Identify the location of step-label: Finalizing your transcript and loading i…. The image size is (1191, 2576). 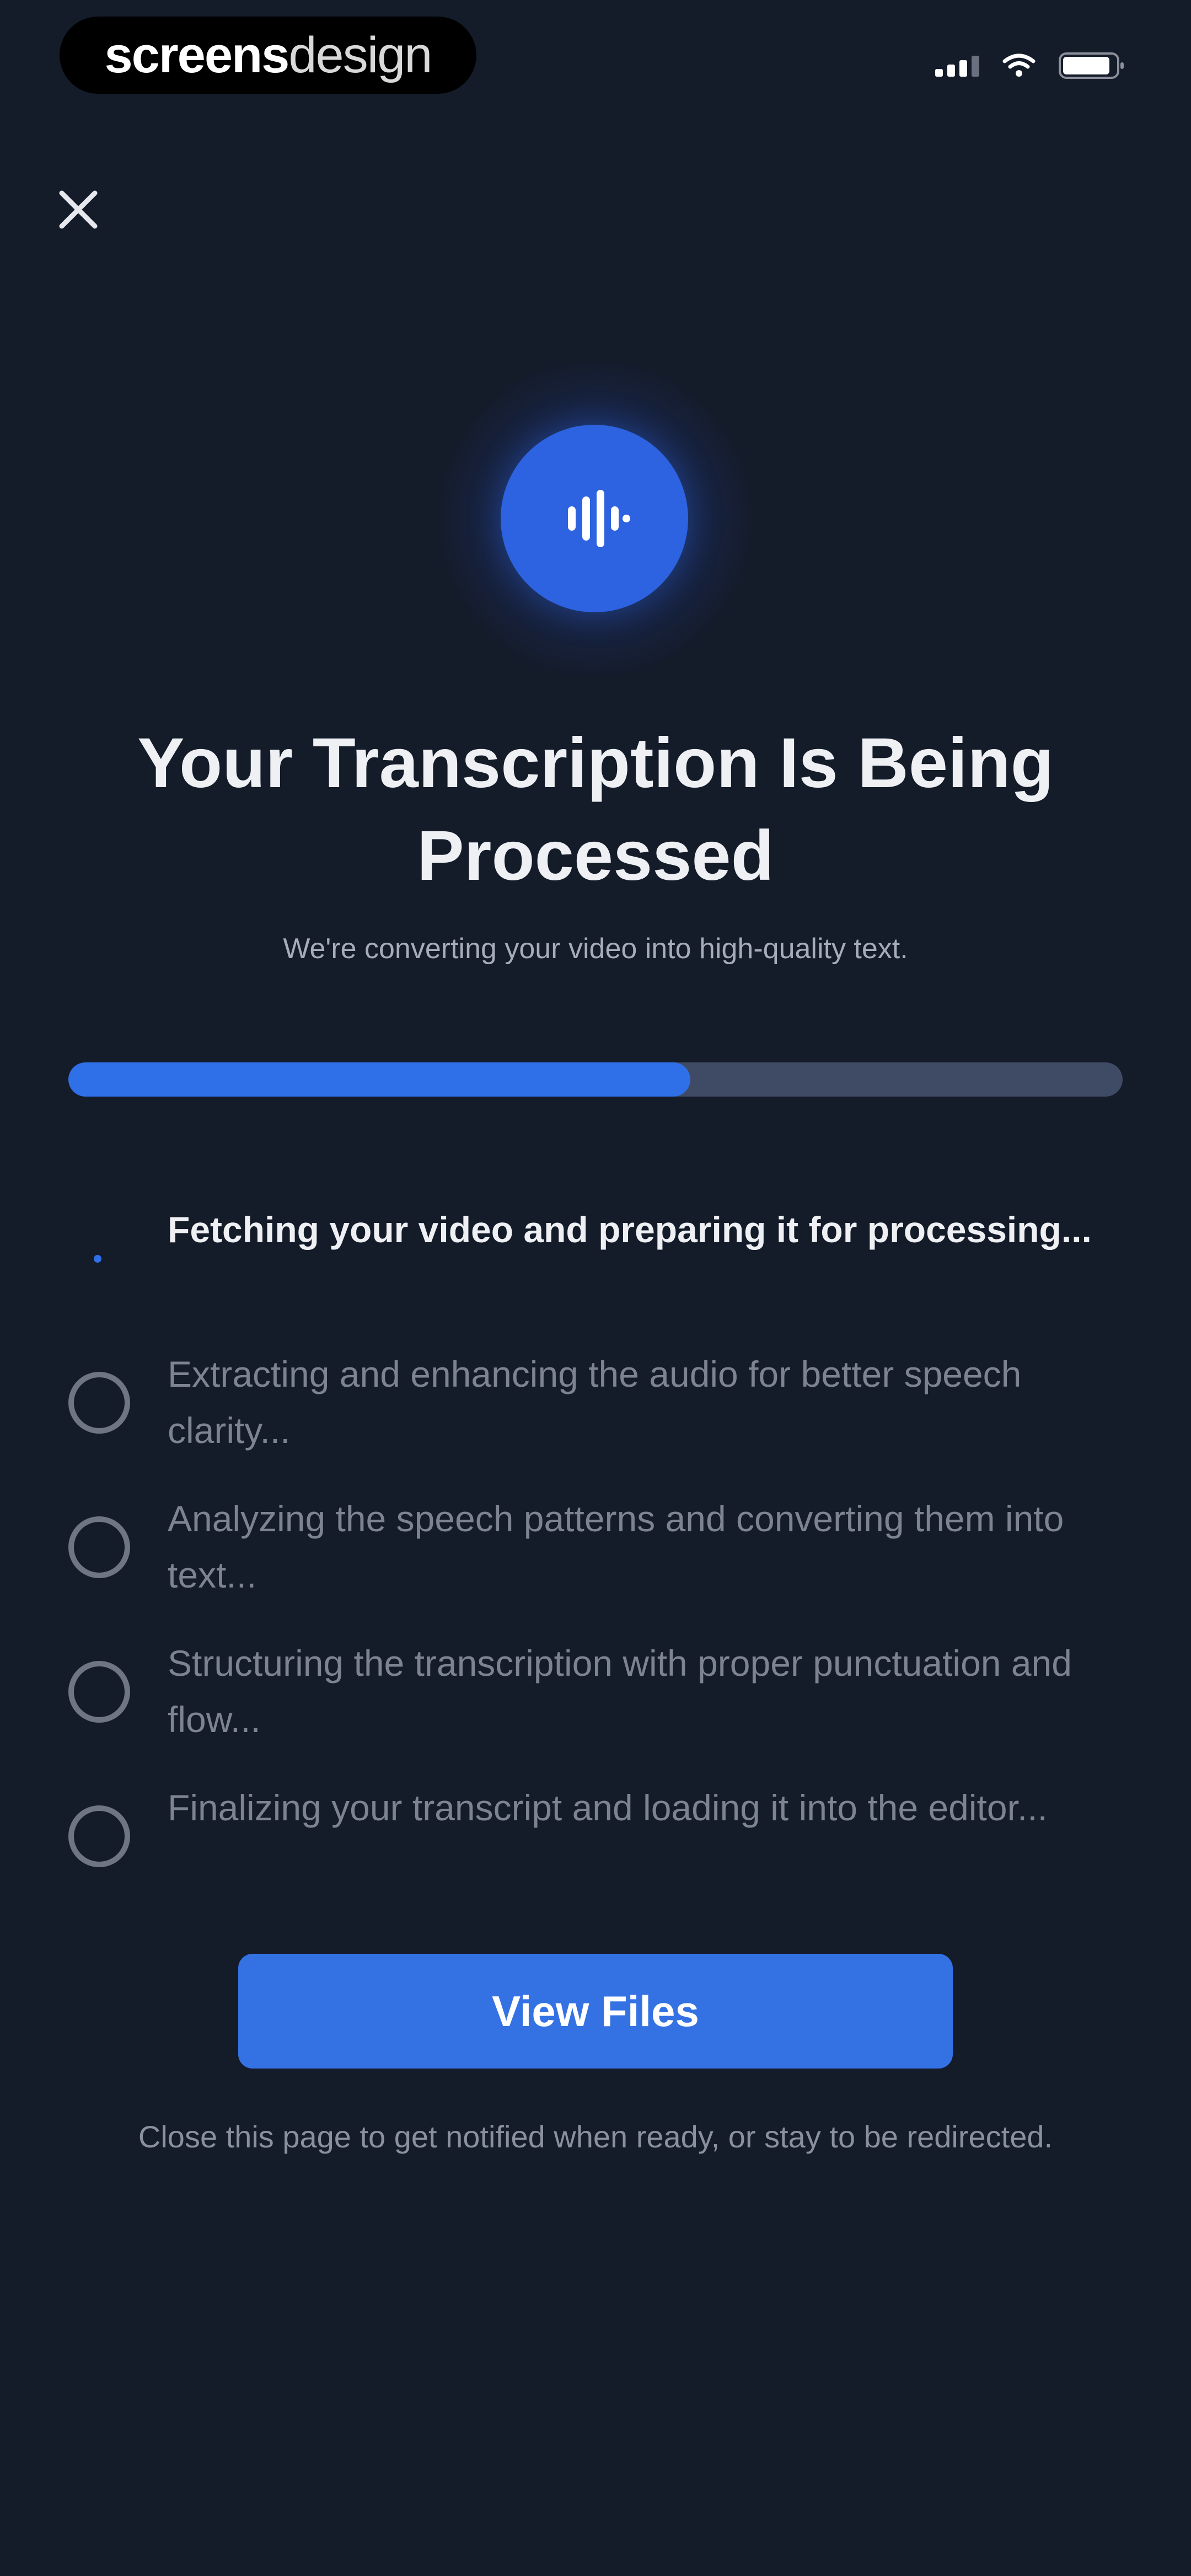
(608, 1807).